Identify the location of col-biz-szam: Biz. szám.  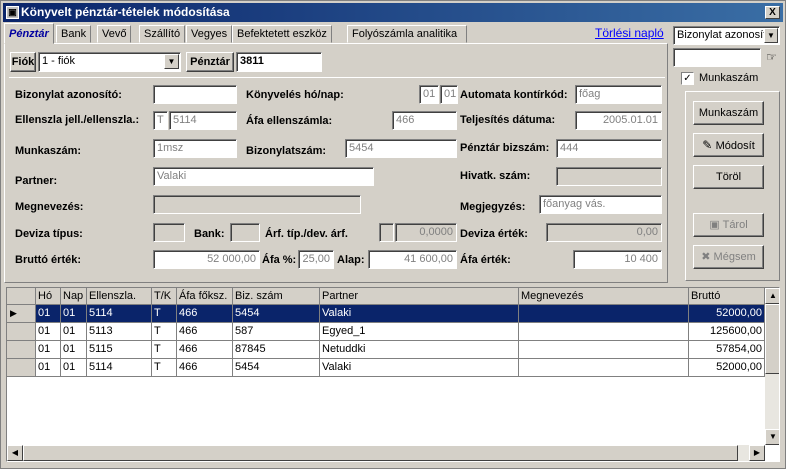
(276, 296).